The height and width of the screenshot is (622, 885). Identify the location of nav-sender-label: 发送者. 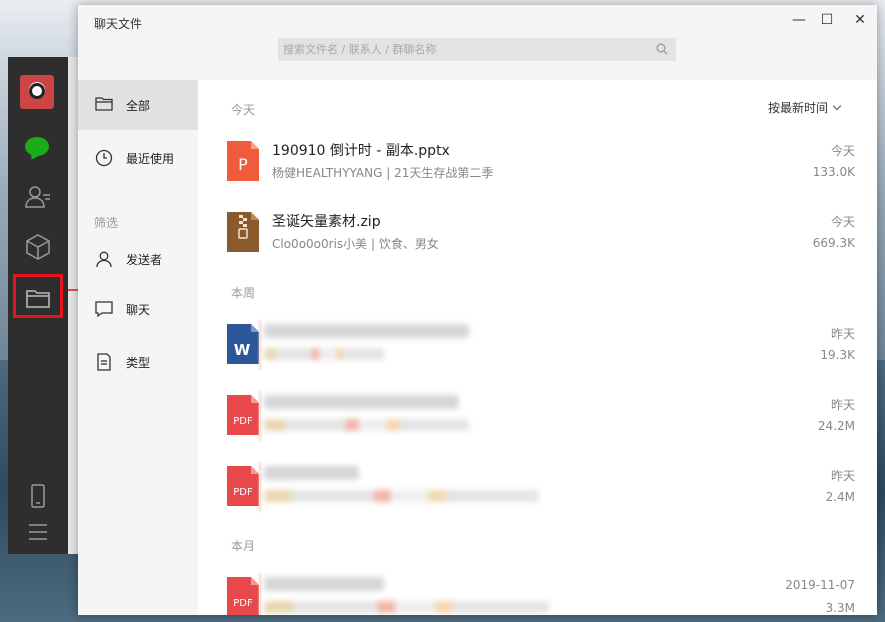
(144, 260).